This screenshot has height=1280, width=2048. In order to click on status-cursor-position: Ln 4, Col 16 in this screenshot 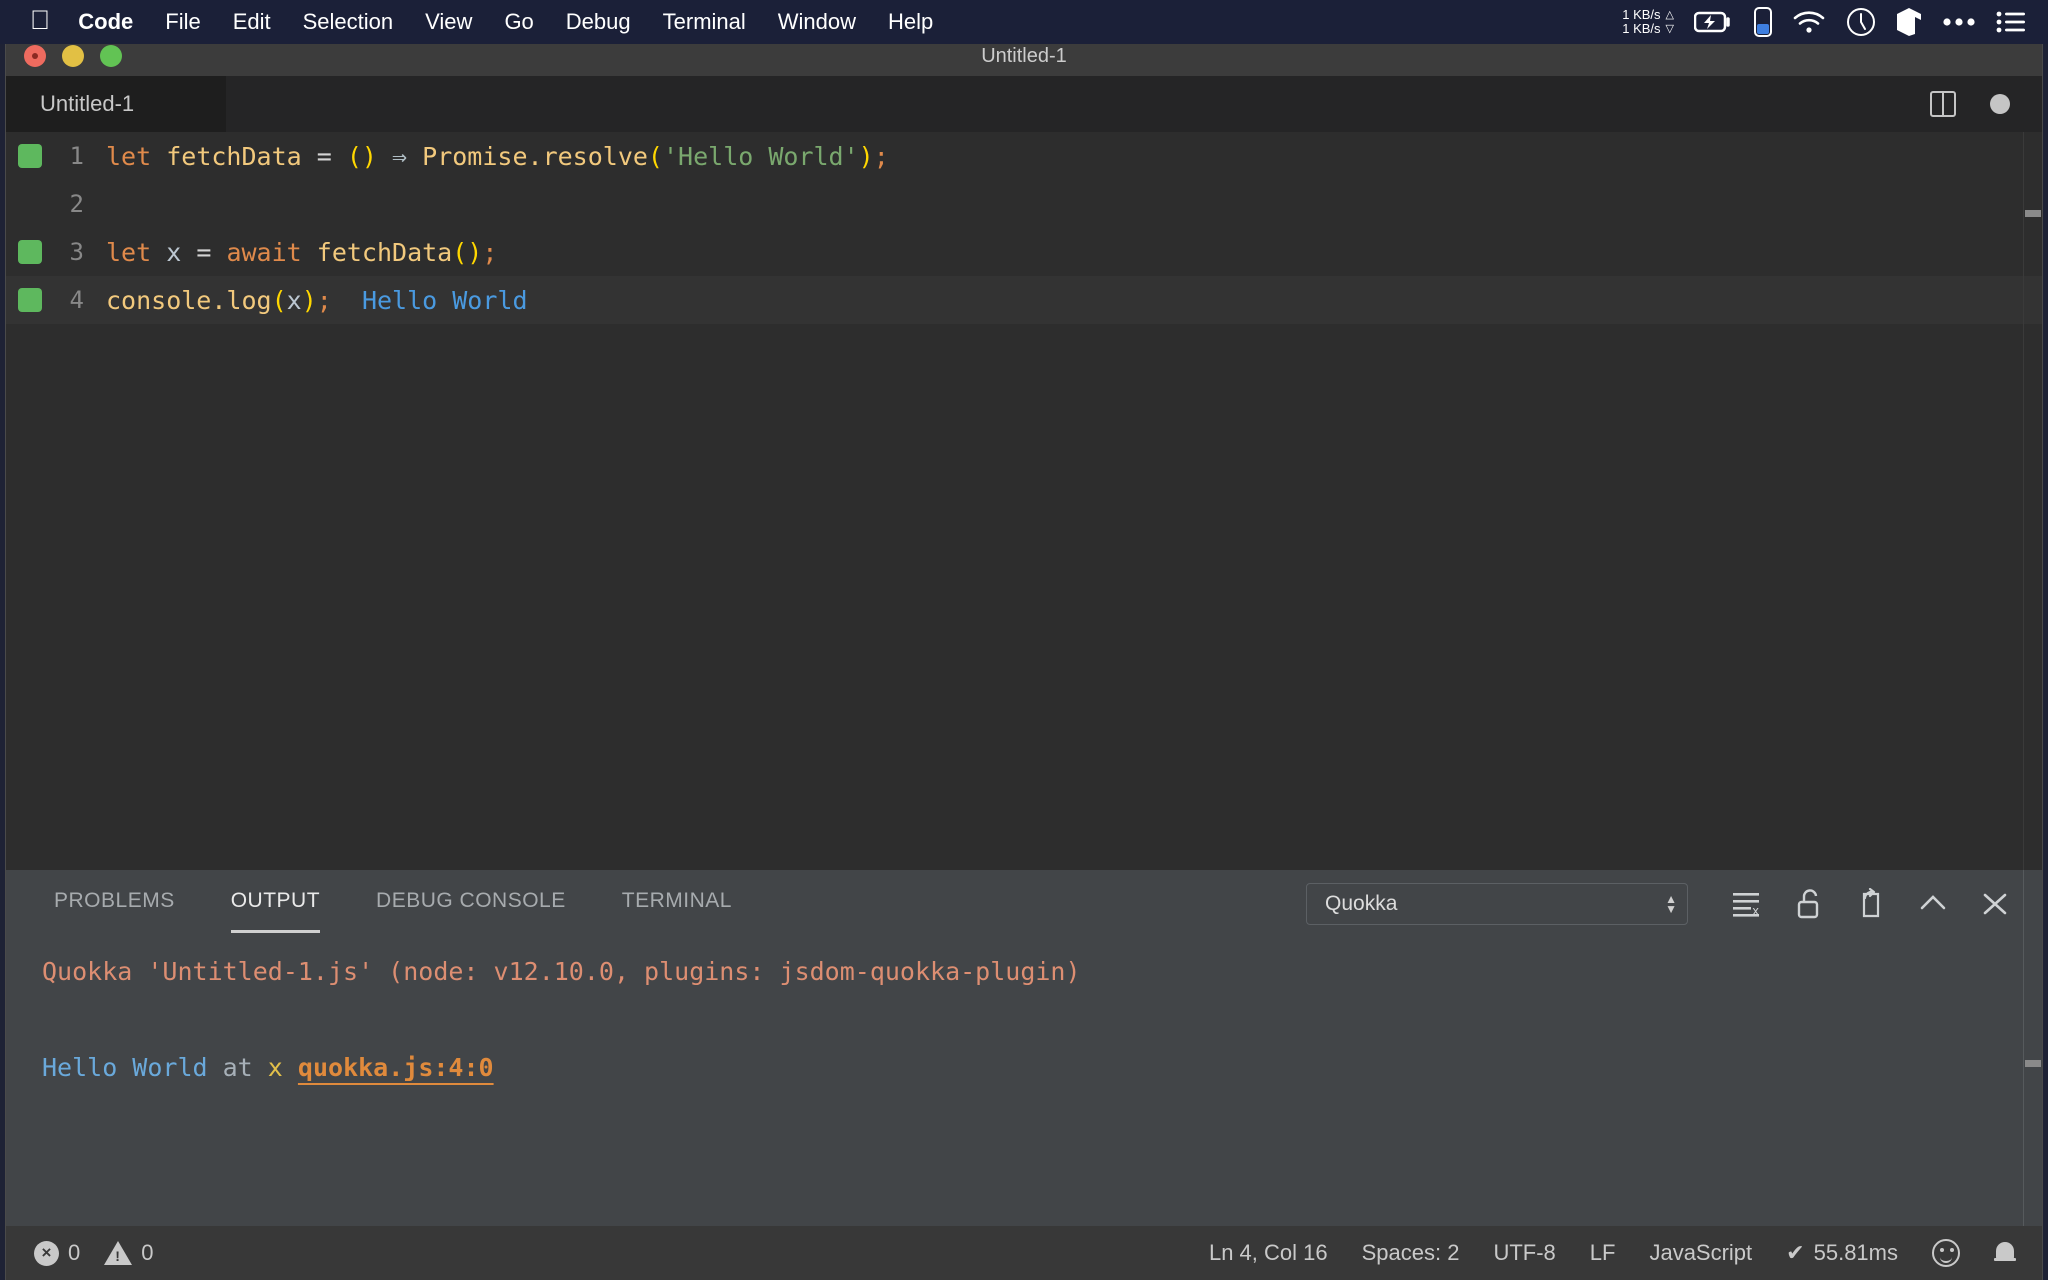, I will do `click(1268, 1253)`.